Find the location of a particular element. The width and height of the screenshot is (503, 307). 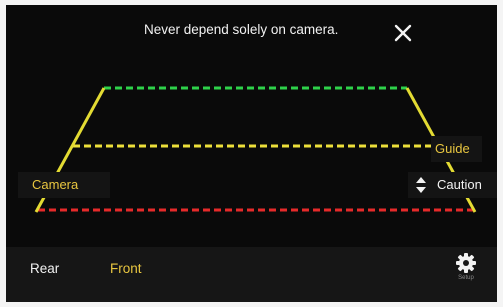

tab-front: Front is located at coordinates (126, 269).